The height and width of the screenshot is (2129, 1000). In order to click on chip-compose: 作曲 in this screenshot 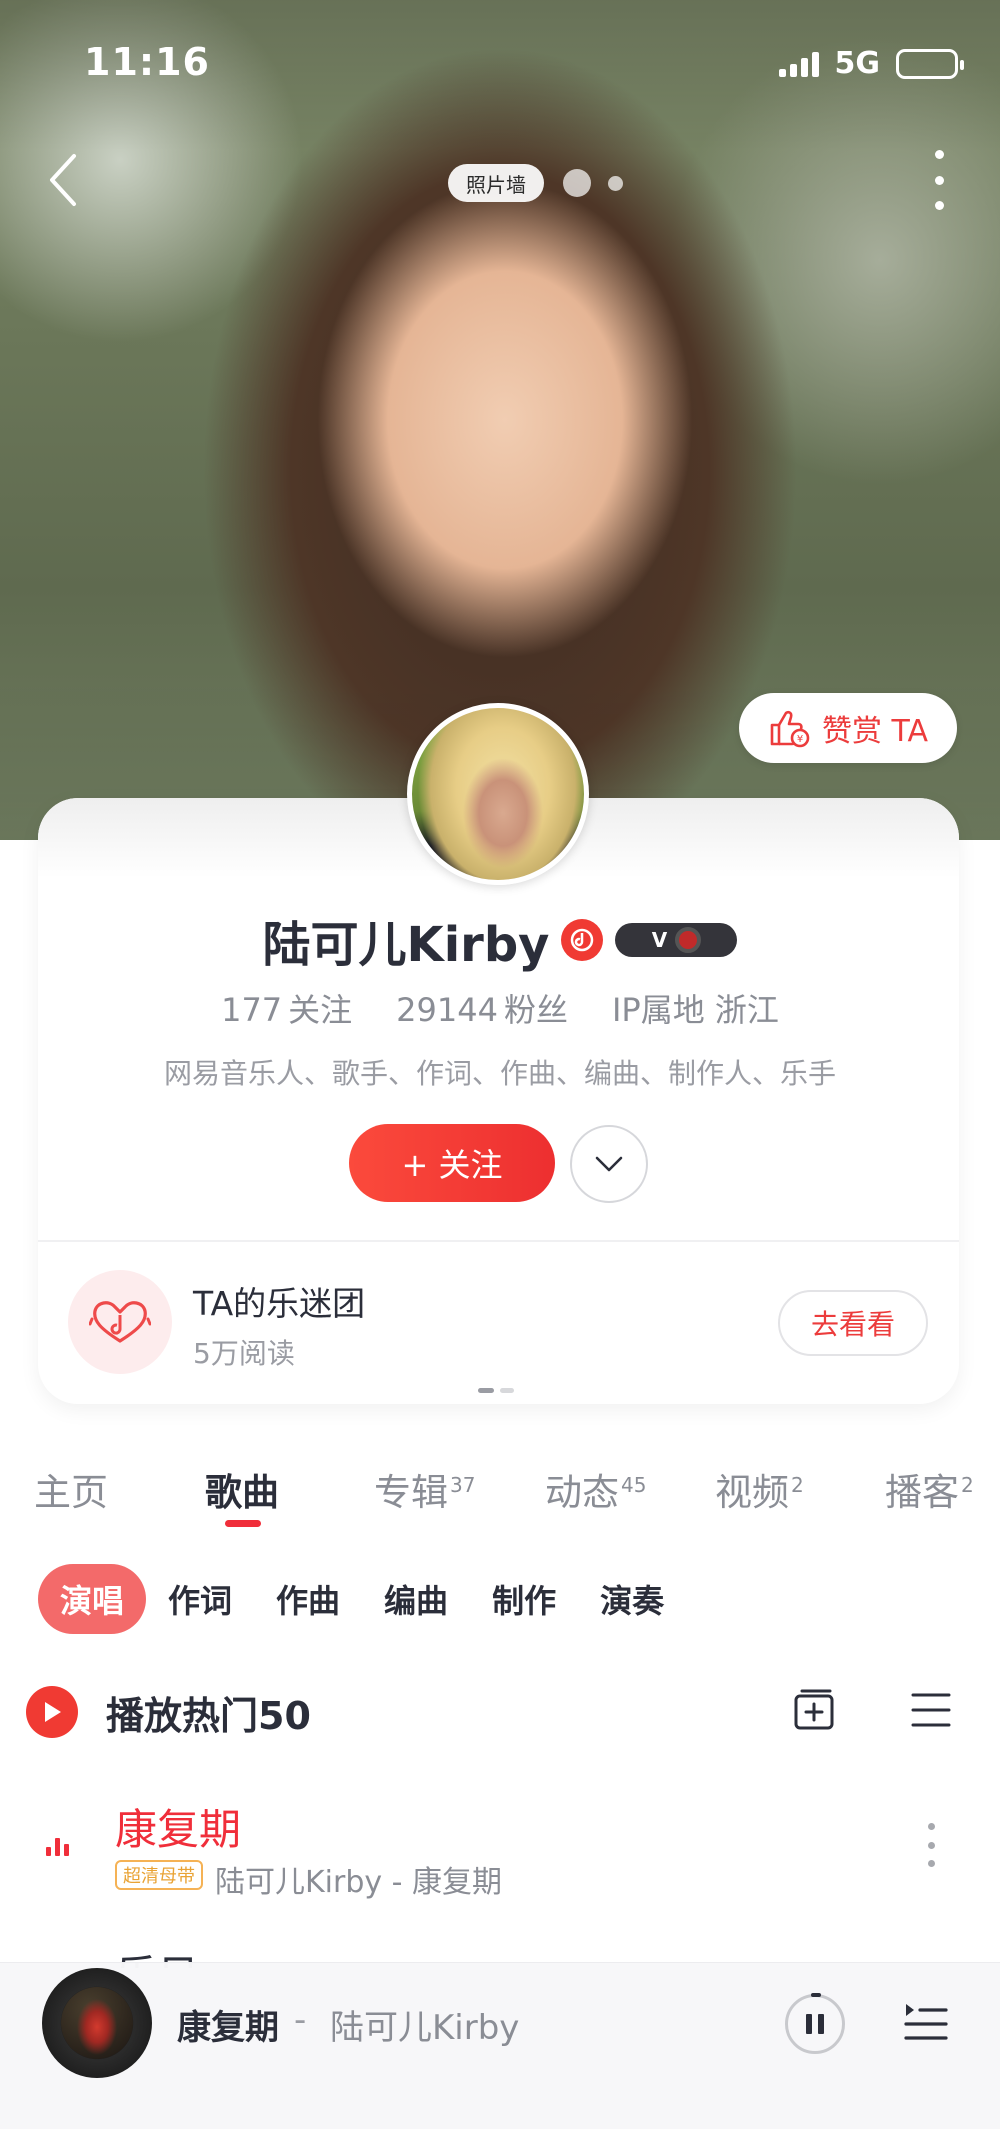, I will do `click(308, 1599)`.